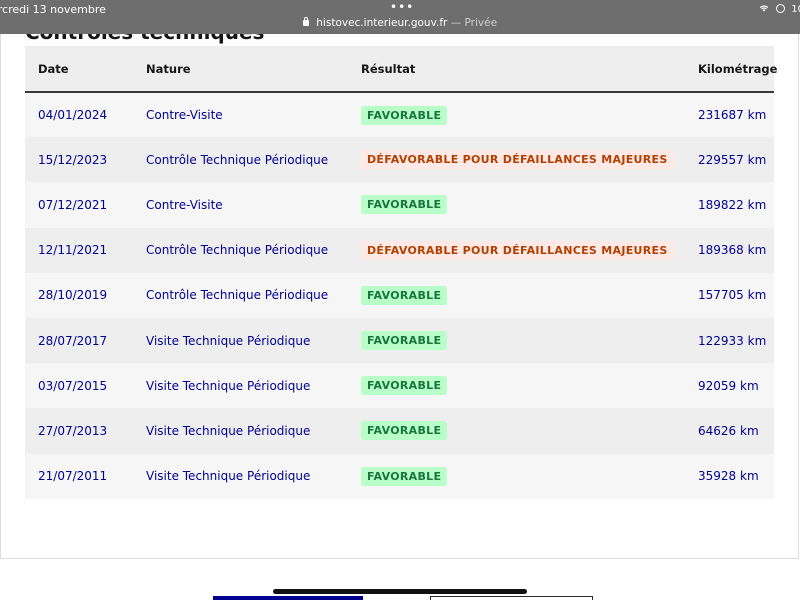 Image resolution: width=800 pixels, height=600 pixels. I want to click on cell-mileage: 189368 km, so click(732, 250).